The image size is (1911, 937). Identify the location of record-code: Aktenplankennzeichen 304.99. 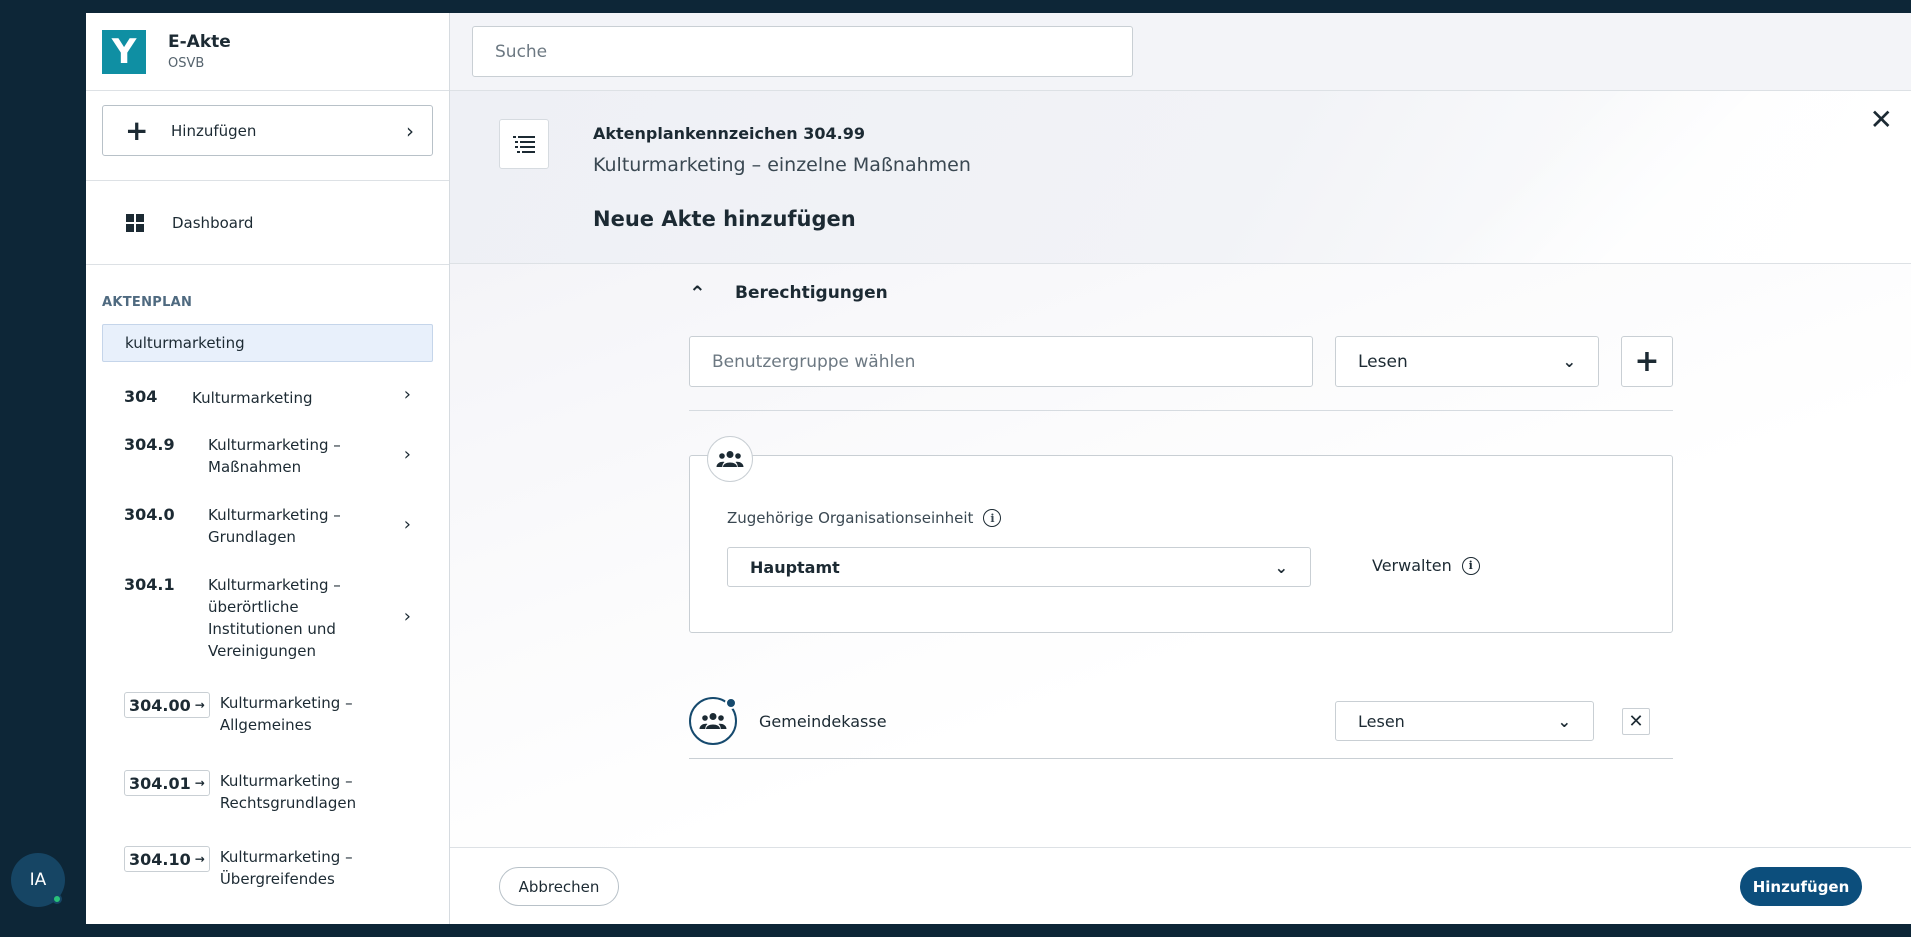
(729, 133).